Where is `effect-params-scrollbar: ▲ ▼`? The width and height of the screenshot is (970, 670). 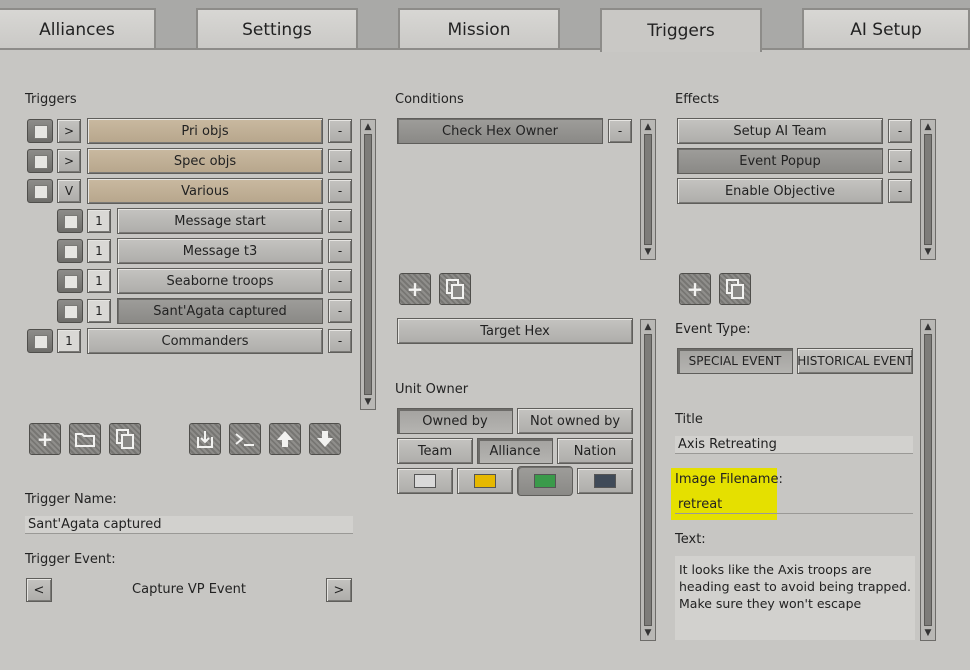 effect-params-scrollbar: ▲ ▼ is located at coordinates (928, 480).